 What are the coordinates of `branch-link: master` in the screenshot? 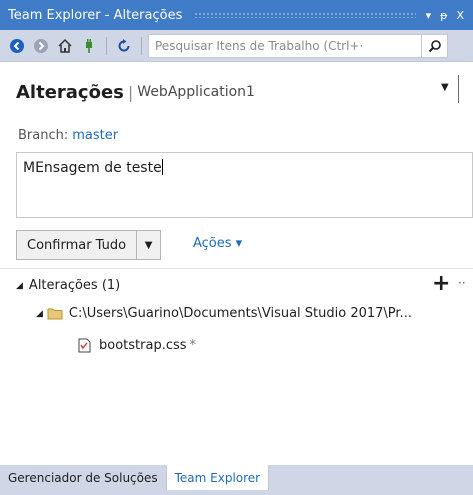 It's located at (95, 135).